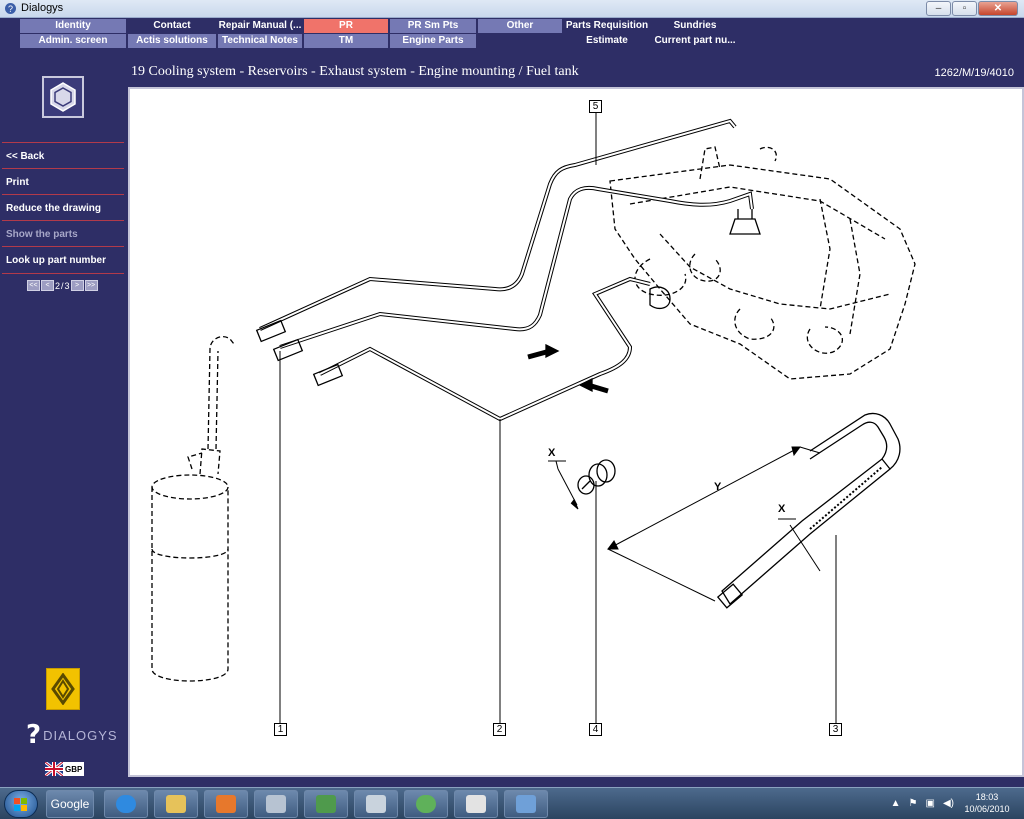 This screenshot has height=819, width=1024. Describe the element at coordinates (922, 803) in the screenshot. I see `system-tray: ▲ ⚑ ▣ ◀)` at that location.